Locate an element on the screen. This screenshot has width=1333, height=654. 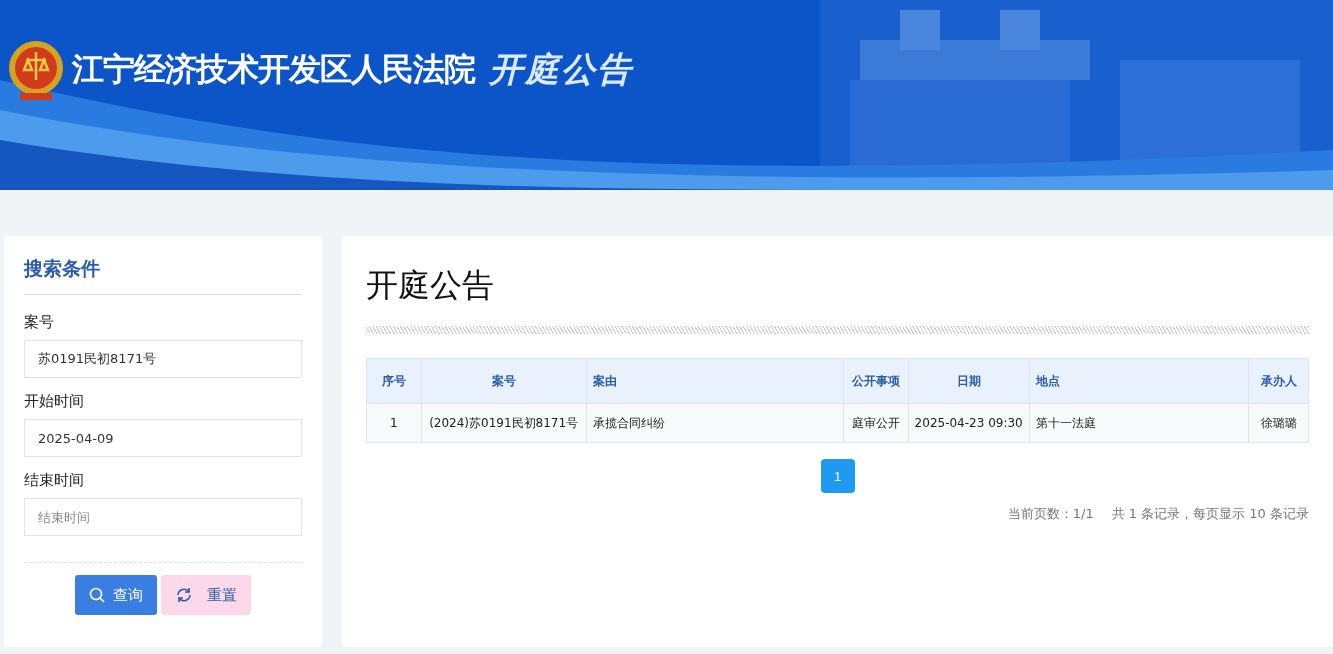
column-header: 日期 is located at coordinates (969, 381).